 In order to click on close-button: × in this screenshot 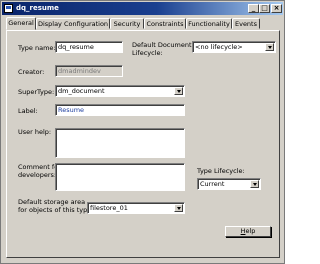, I will do `click(276, 8)`.